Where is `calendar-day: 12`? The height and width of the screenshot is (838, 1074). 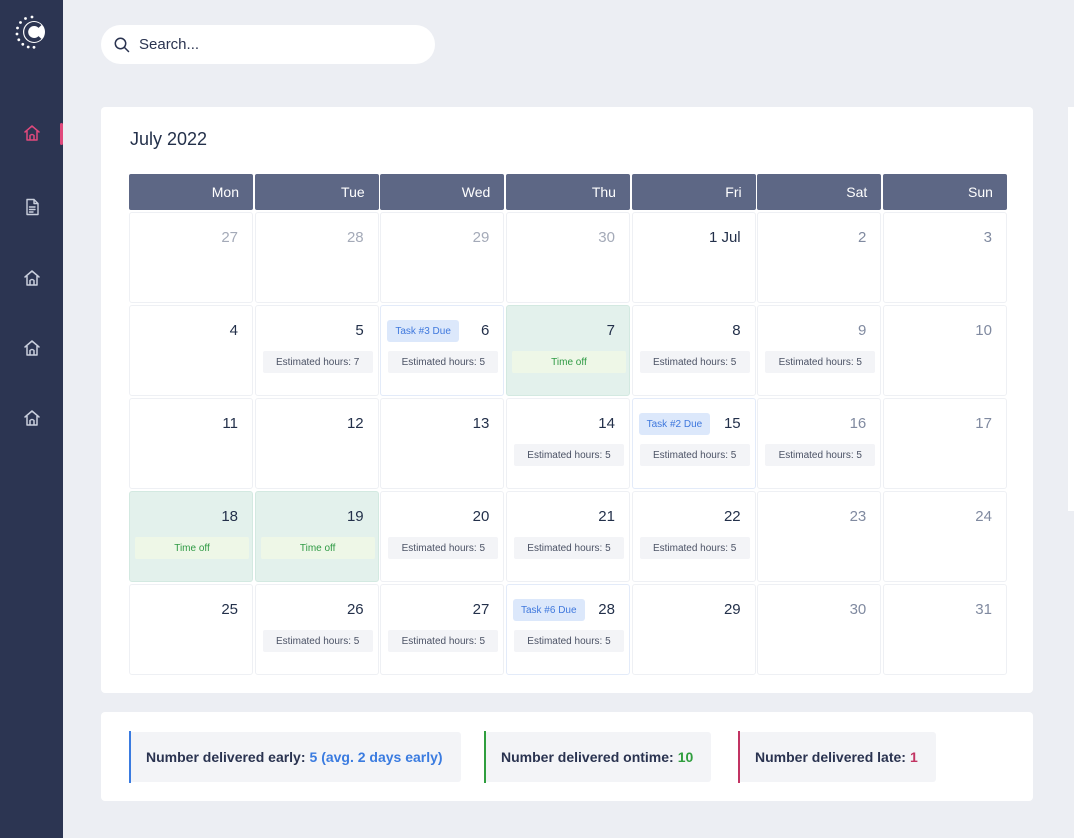 calendar-day: 12 is located at coordinates (316, 443).